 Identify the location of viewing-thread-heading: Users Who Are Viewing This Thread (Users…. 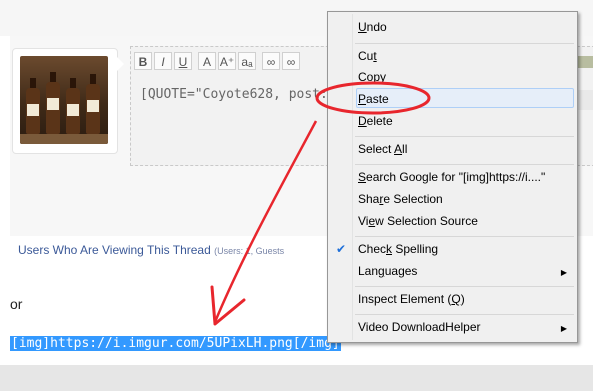
(151, 250).